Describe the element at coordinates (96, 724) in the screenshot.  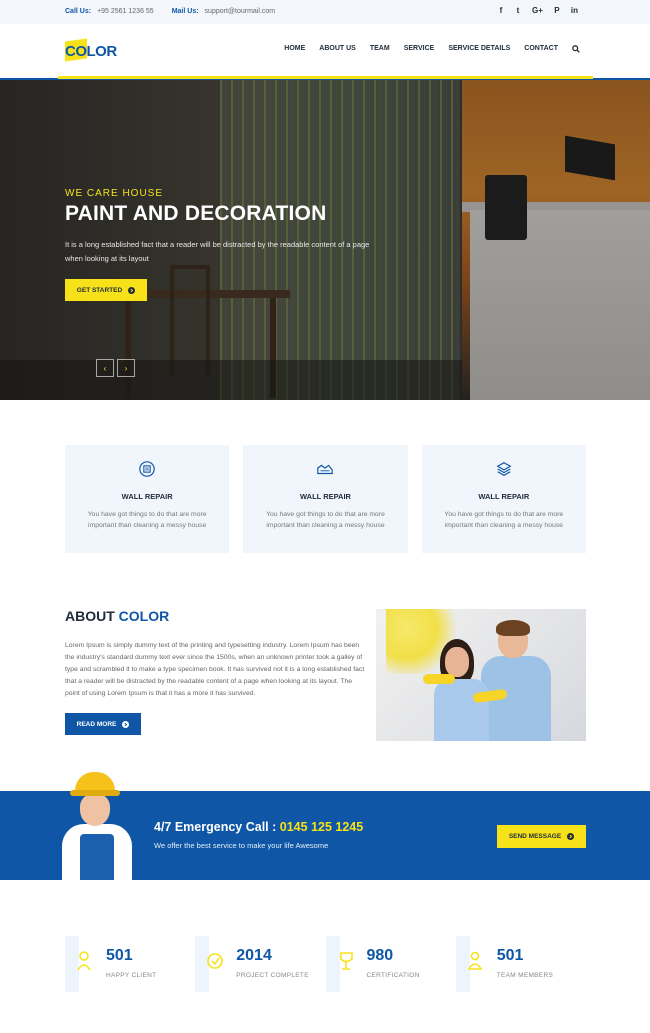
I see `read-more-label: READ MORE` at that location.